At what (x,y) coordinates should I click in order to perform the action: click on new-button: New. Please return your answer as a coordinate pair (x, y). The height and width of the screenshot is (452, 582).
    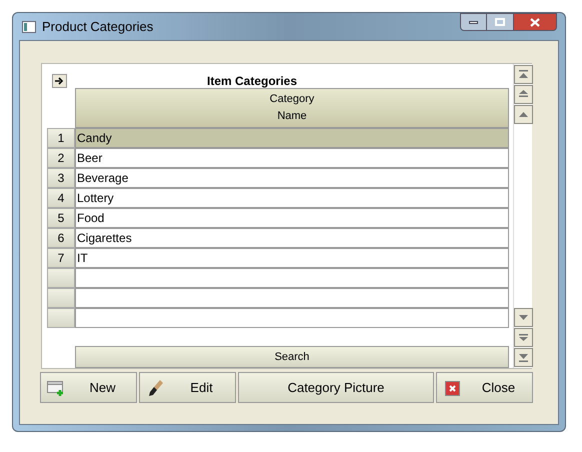
    Looking at the image, I should click on (88, 387).